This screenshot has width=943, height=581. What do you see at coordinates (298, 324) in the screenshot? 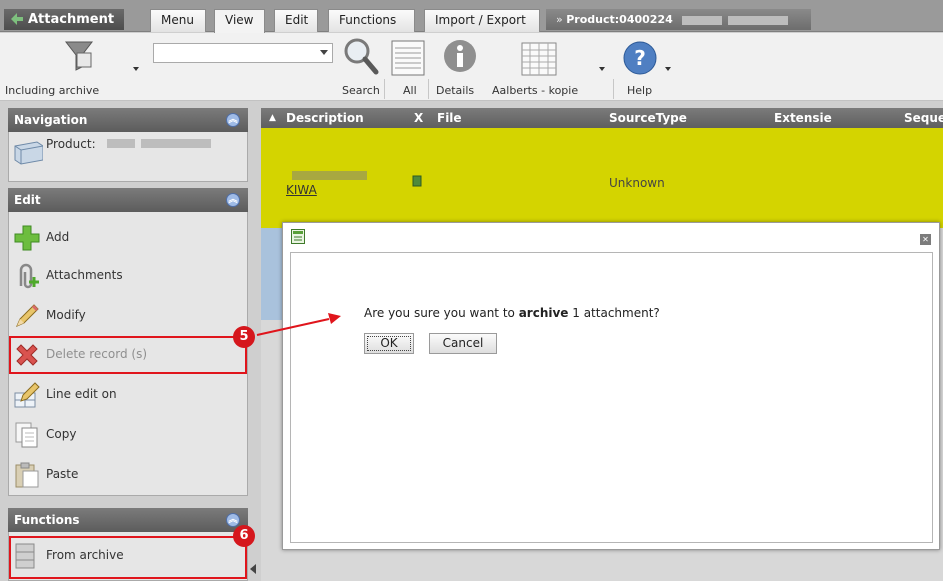
I see `annotation-arrow-icon` at bounding box center [298, 324].